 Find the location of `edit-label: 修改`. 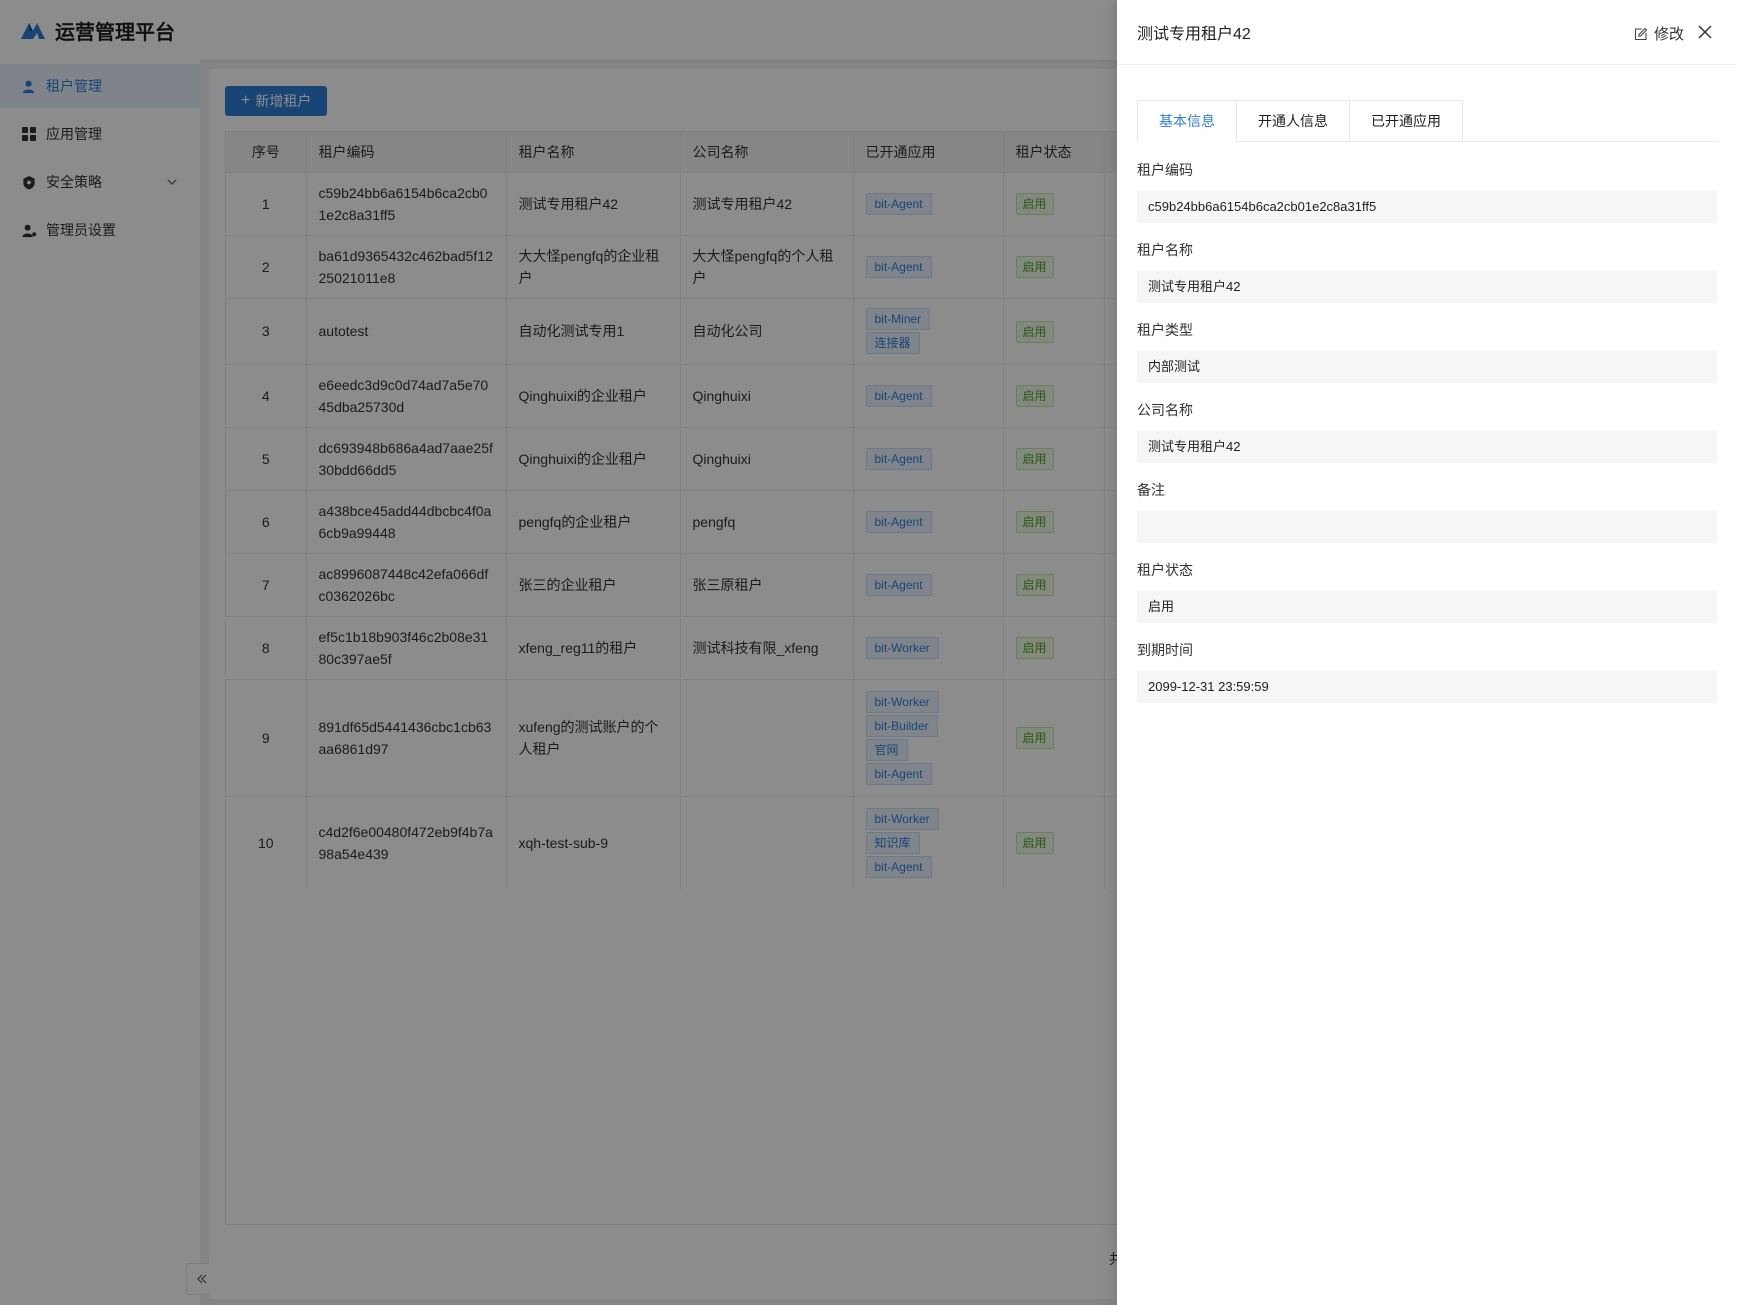

edit-label: 修改 is located at coordinates (1668, 34).